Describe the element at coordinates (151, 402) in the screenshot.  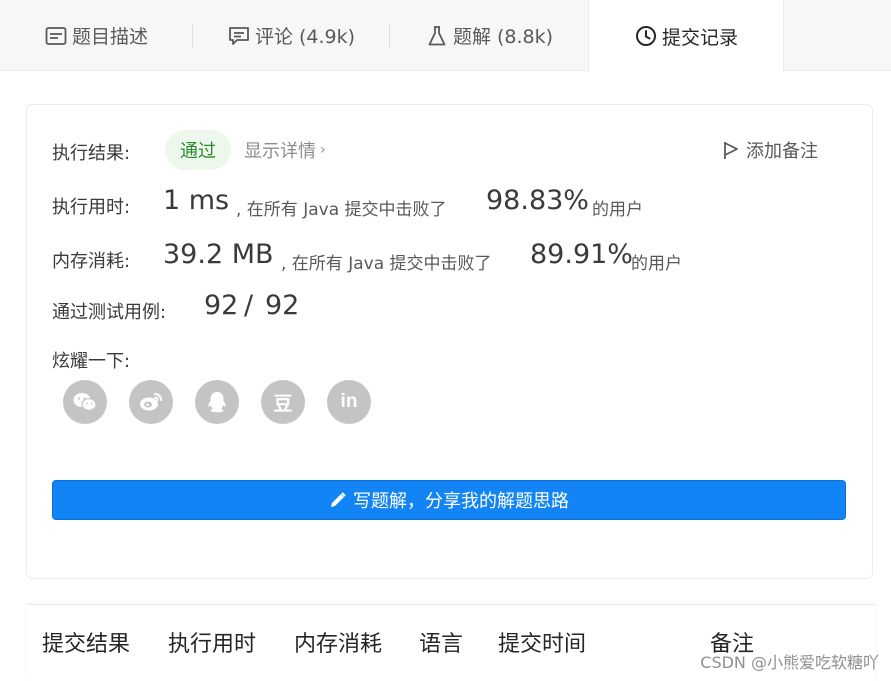
I see `weibo-icon` at that location.